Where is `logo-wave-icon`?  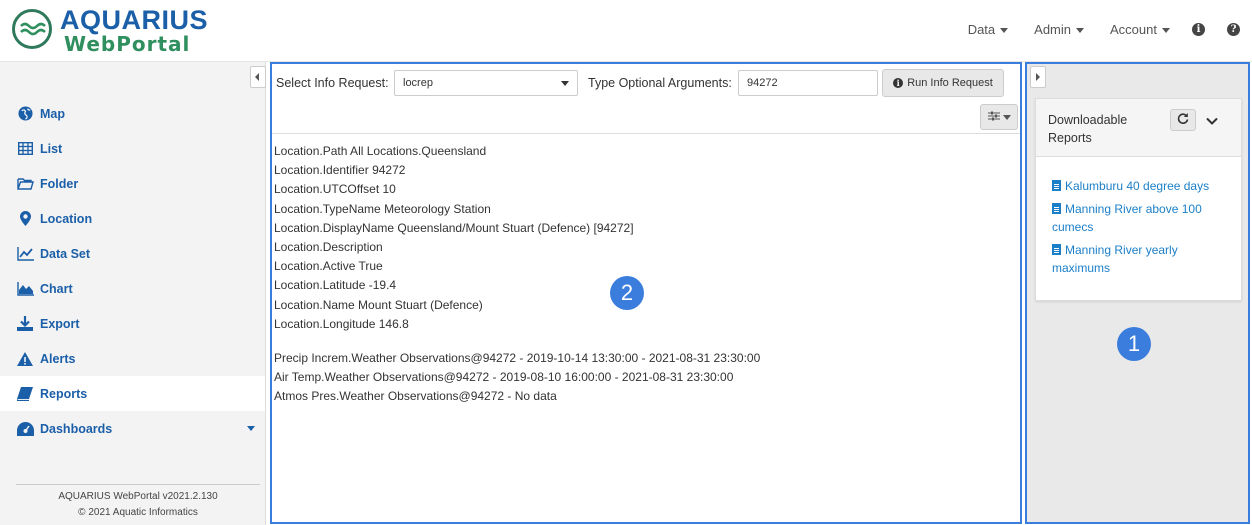
logo-wave-icon is located at coordinates (32, 29).